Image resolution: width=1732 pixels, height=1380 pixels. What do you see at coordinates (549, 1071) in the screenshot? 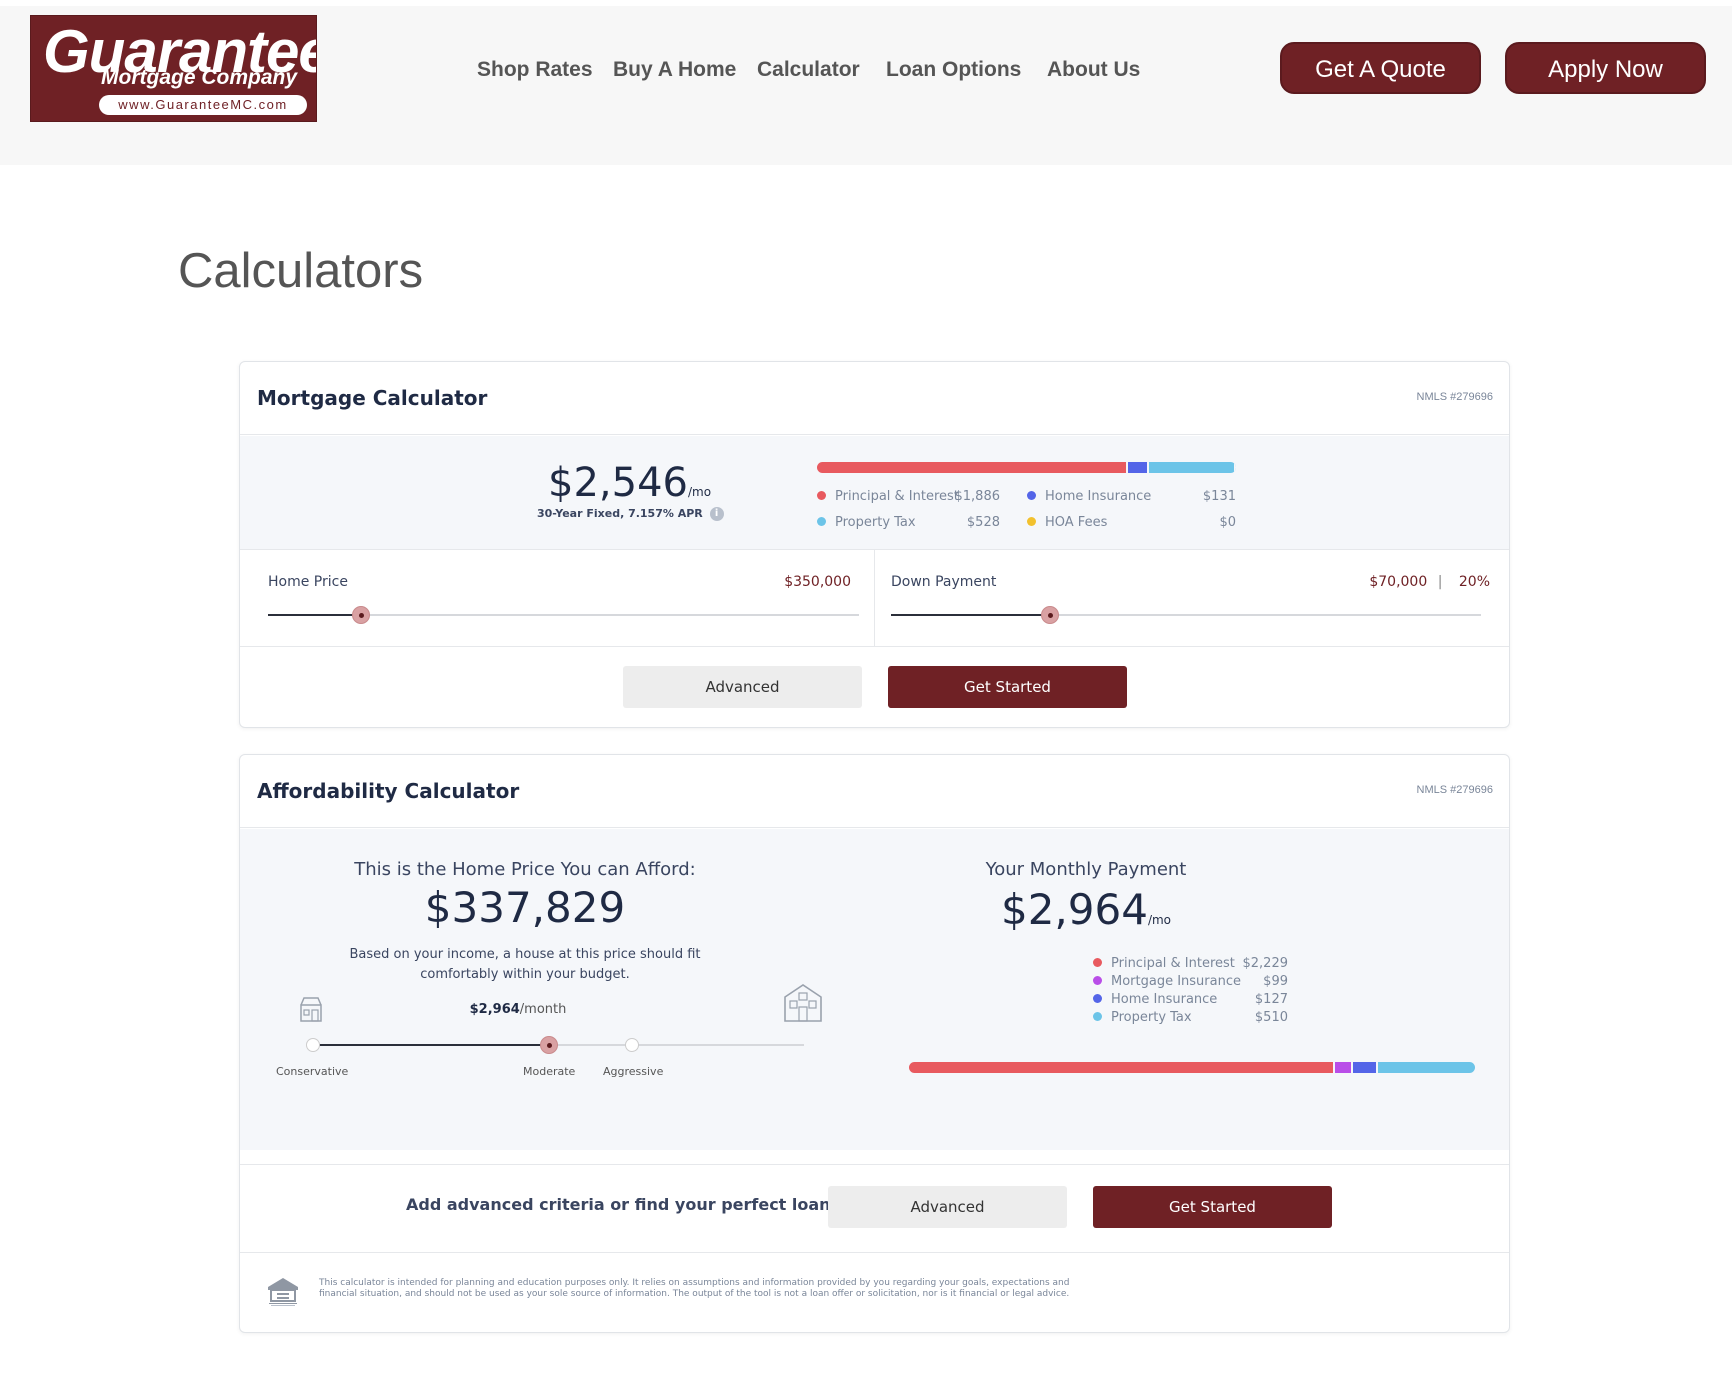
I see `step-label-moderate: Moderate` at bounding box center [549, 1071].